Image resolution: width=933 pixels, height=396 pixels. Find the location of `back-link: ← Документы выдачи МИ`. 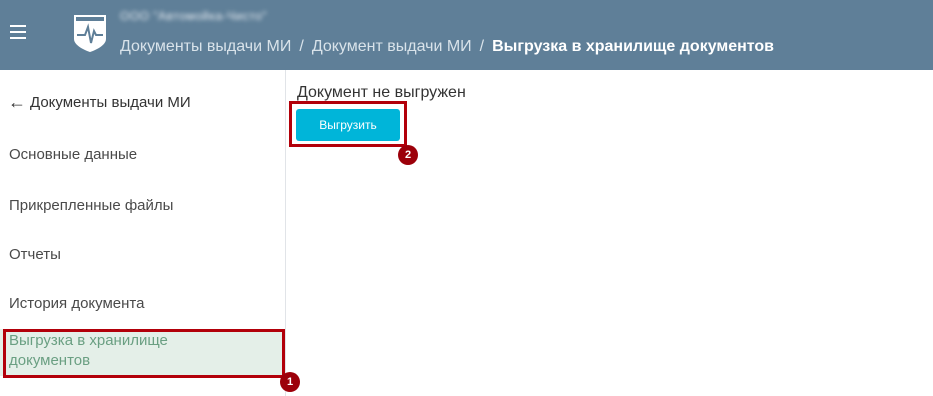

back-link: ← Документы выдачи МИ is located at coordinates (99, 102).